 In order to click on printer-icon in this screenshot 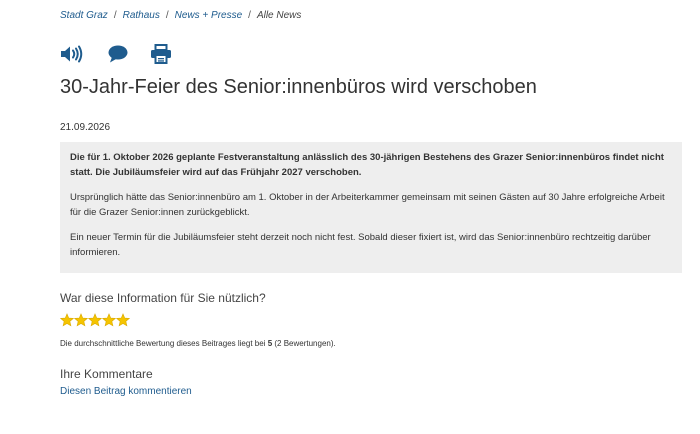, I will do `click(161, 54)`.